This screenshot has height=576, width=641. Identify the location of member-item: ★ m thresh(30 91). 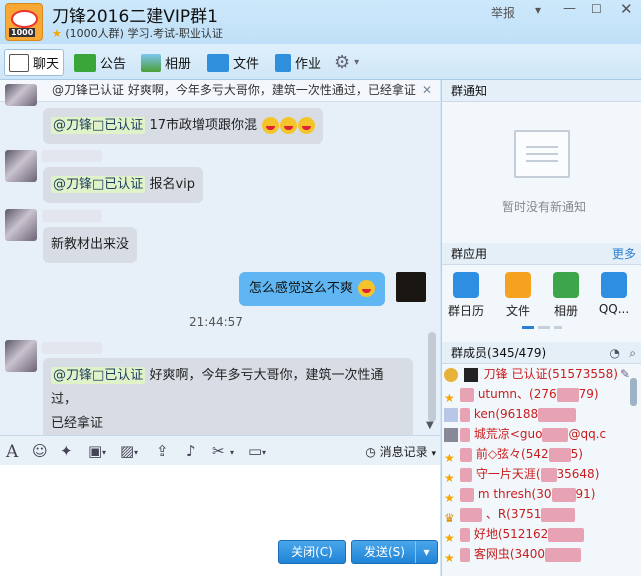
(539, 494).